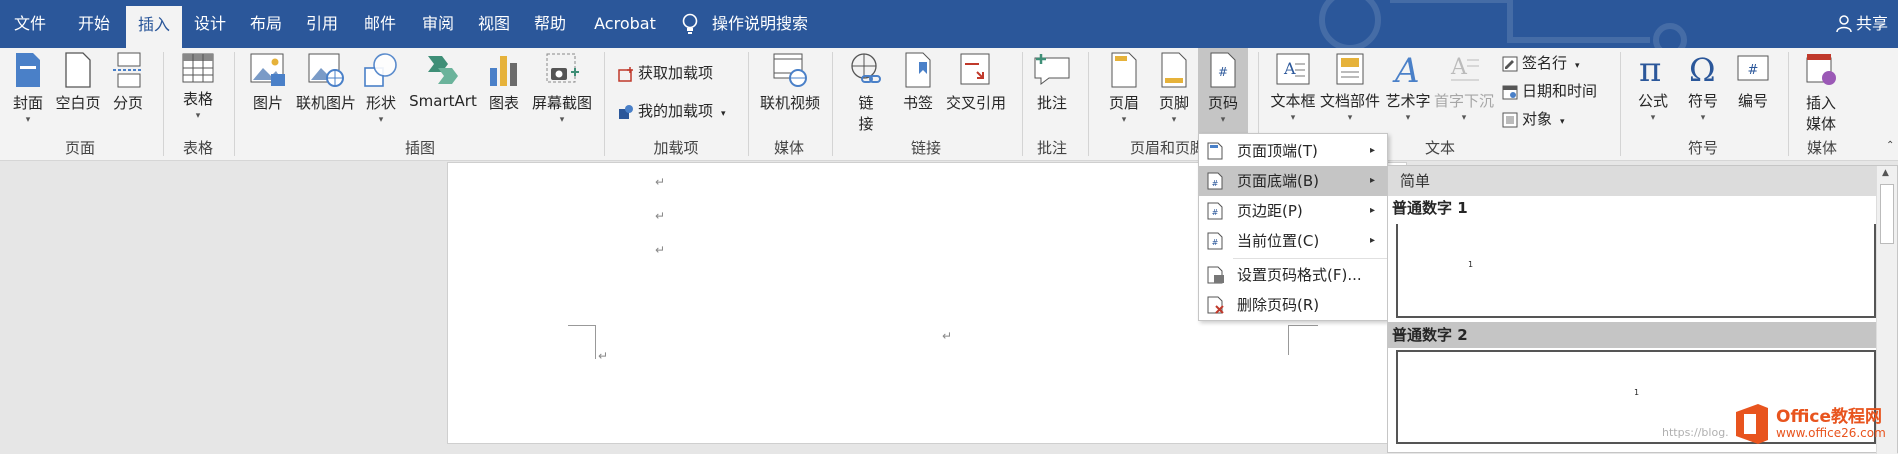  I want to click on textbox-icon: A, so click(1293, 69).